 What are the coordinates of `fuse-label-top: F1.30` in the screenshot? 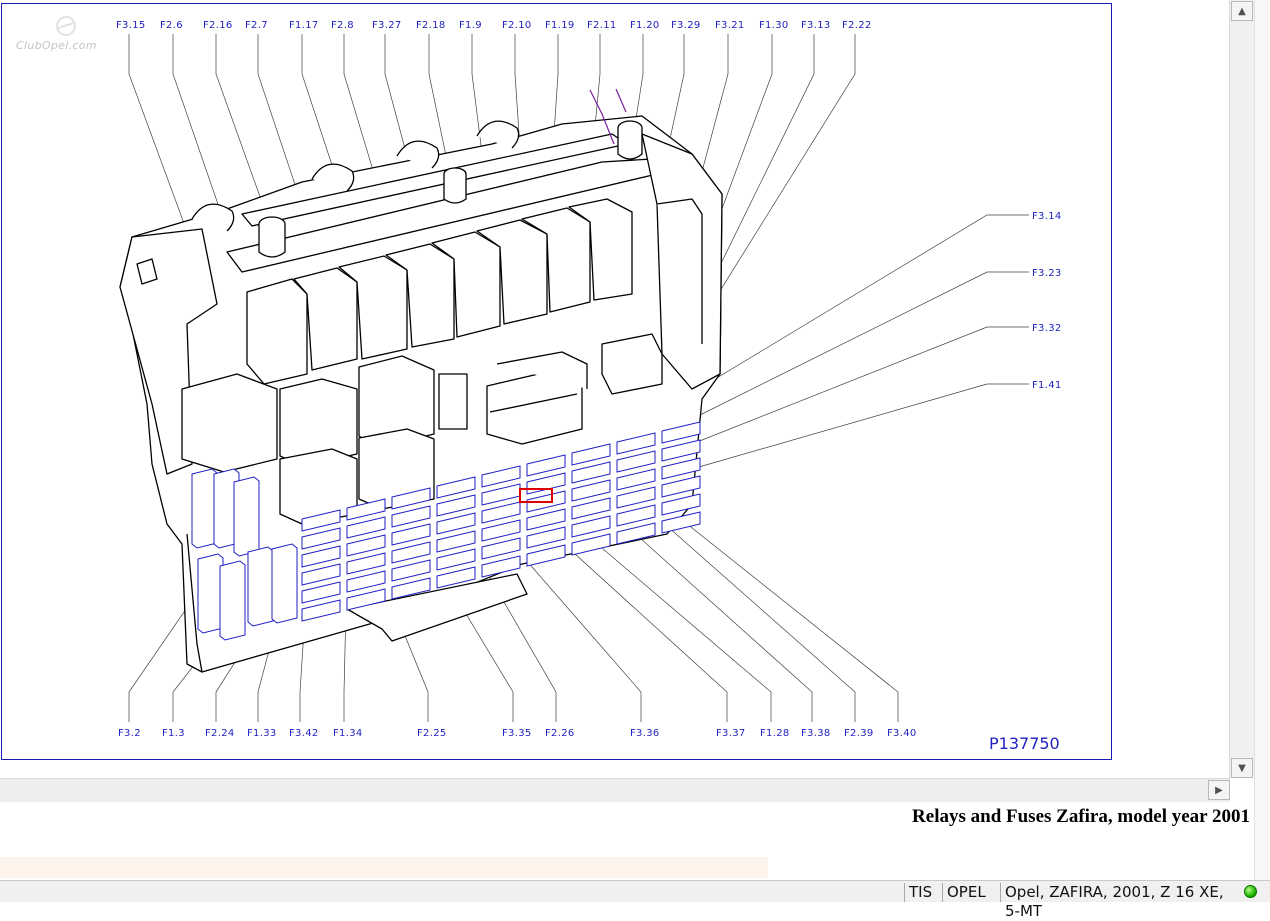 It's located at (774, 25).